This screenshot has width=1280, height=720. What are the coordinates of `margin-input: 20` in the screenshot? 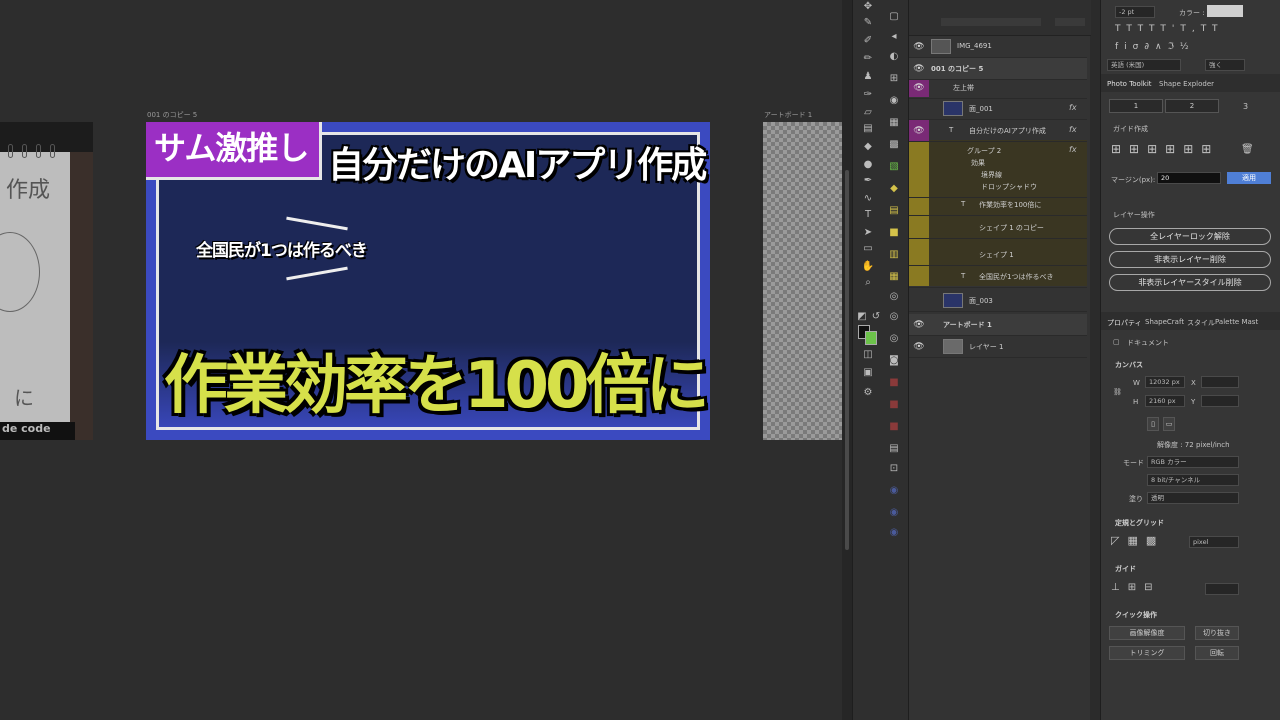 It's located at (1189, 178).